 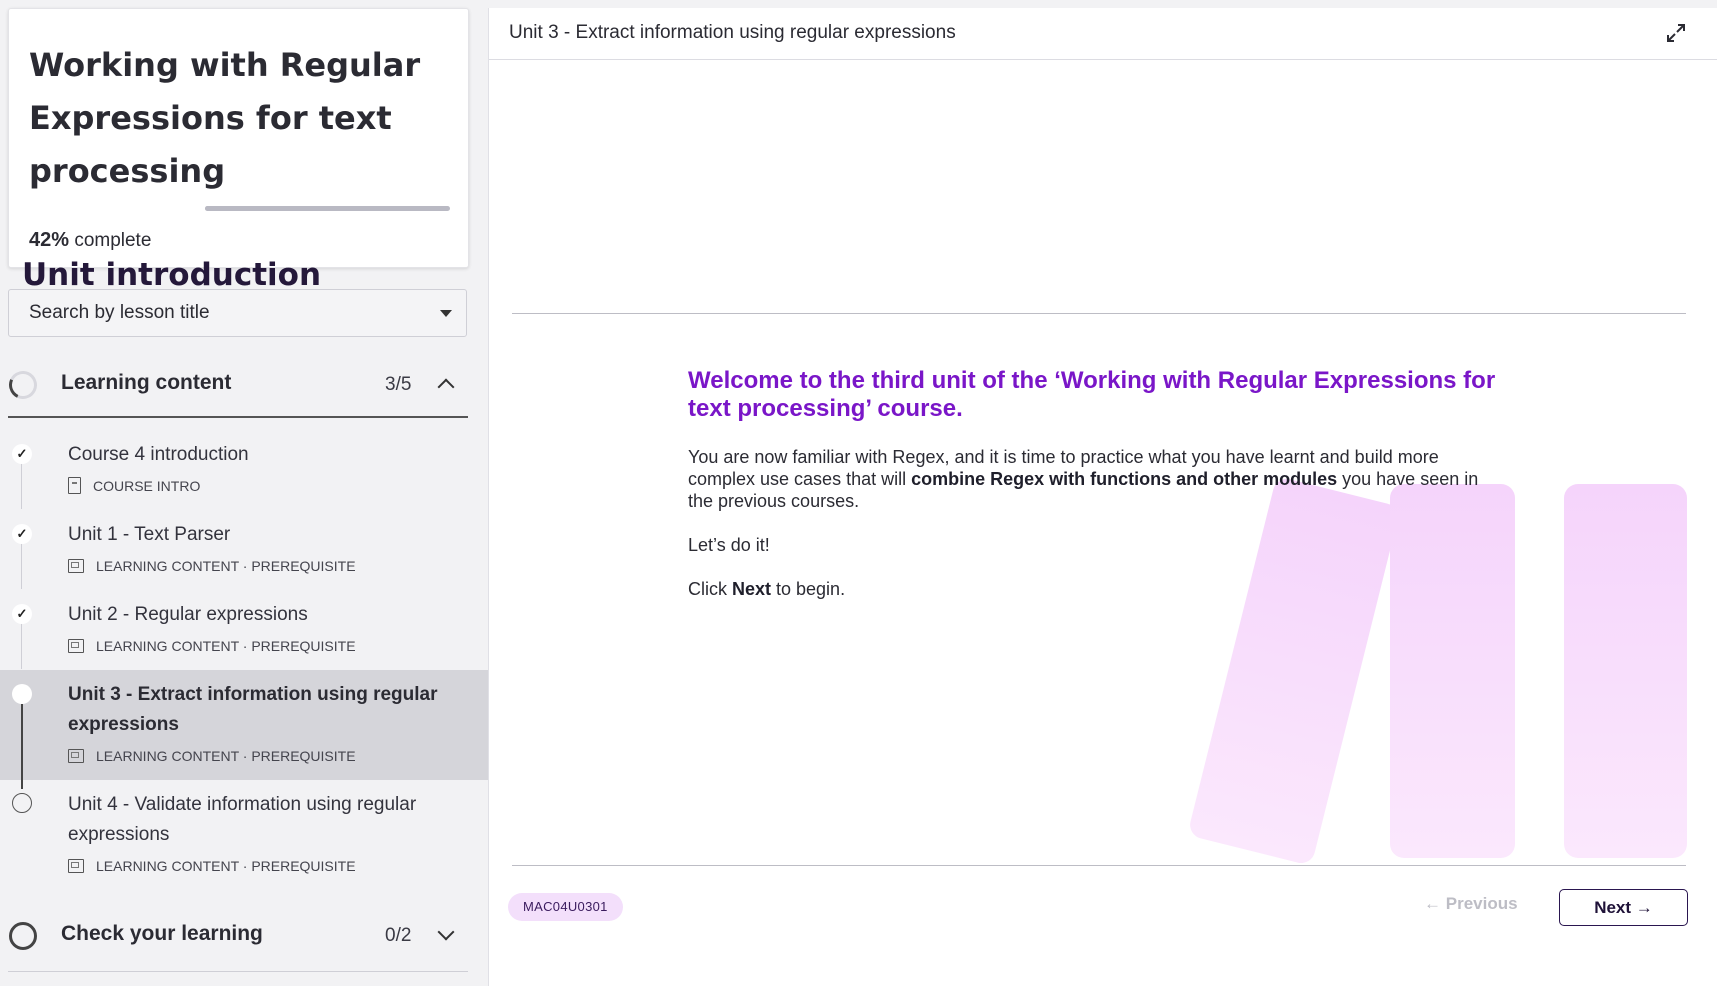 What do you see at coordinates (398, 935) in the screenshot?
I see `section-count: 0/2` at bounding box center [398, 935].